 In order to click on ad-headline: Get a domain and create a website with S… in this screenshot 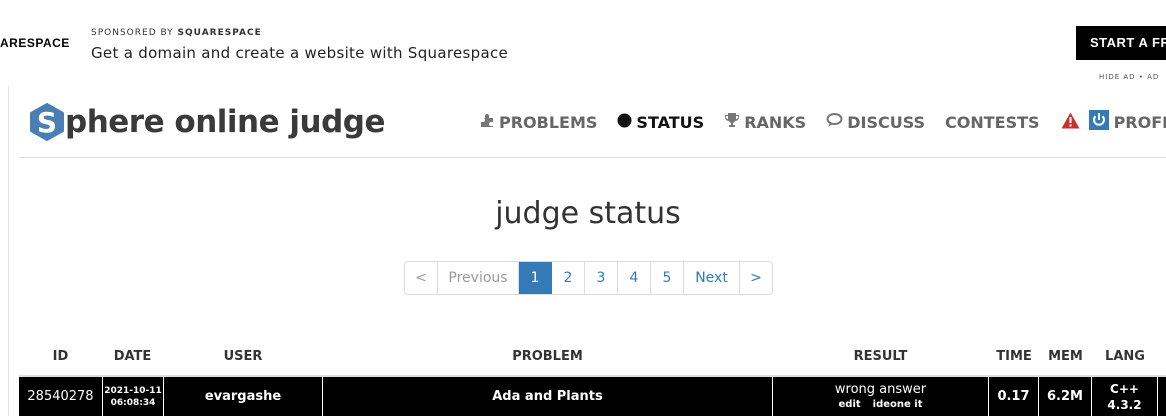, I will do `click(299, 53)`.